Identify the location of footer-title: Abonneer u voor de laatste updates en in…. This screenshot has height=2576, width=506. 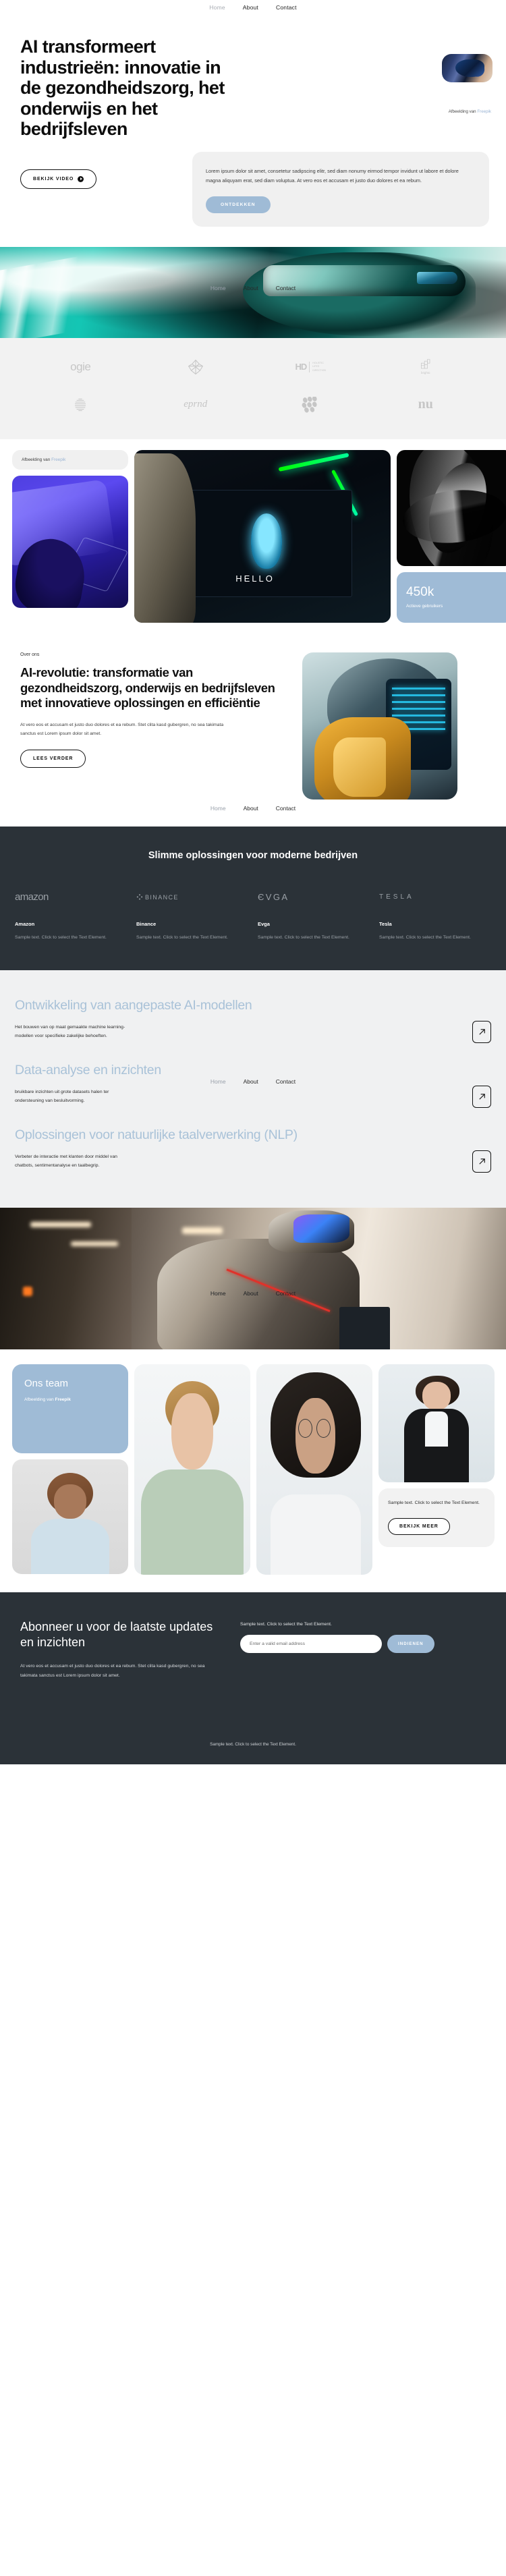
(117, 1634).